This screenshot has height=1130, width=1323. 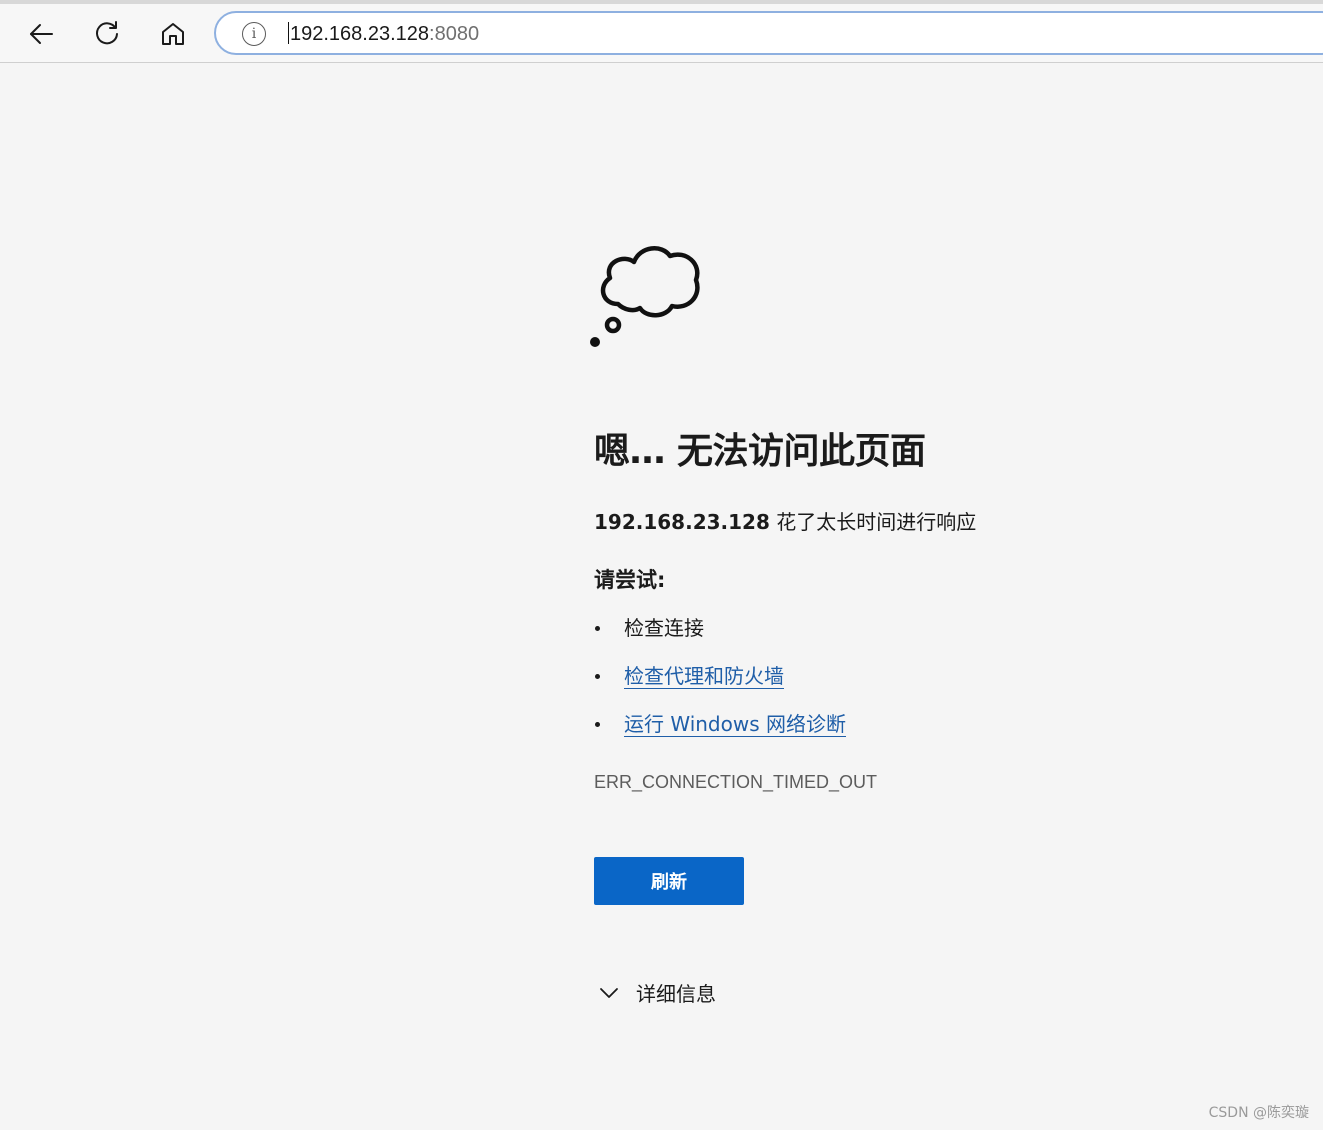 What do you see at coordinates (1258, 1113) in the screenshot?
I see `watermark: CSDN @陈奕璇` at bounding box center [1258, 1113].